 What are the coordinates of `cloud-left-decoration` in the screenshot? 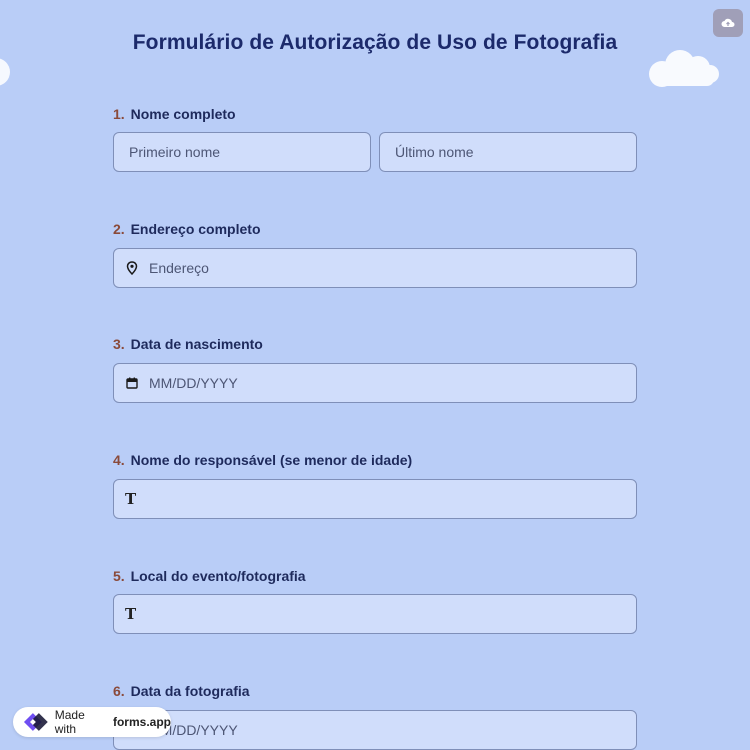 It's located at (5, 72).